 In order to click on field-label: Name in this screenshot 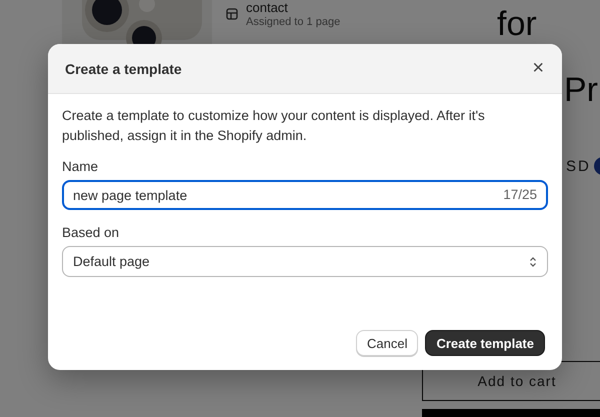, I will do `click(81, 166)`.